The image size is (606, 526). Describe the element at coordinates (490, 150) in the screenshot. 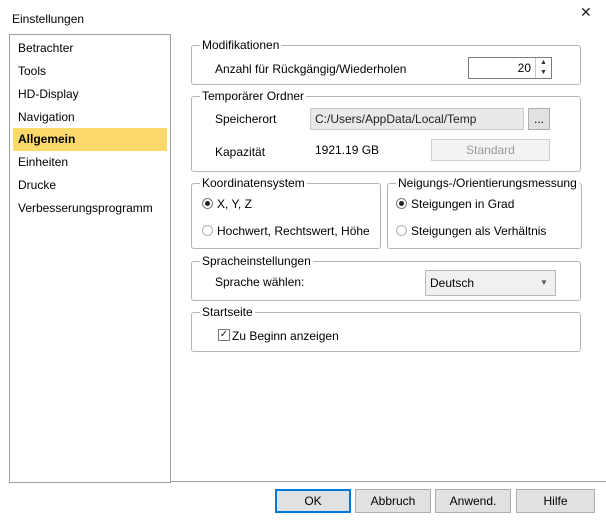

I see `standard-button: Standard` at that location.